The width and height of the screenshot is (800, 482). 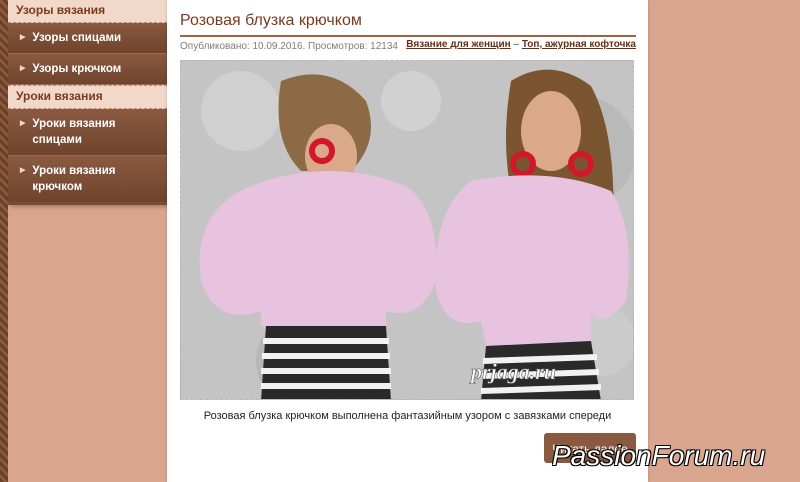 I want to click on site-watermark: PassionForum.ru, so click(x=659, y=455).